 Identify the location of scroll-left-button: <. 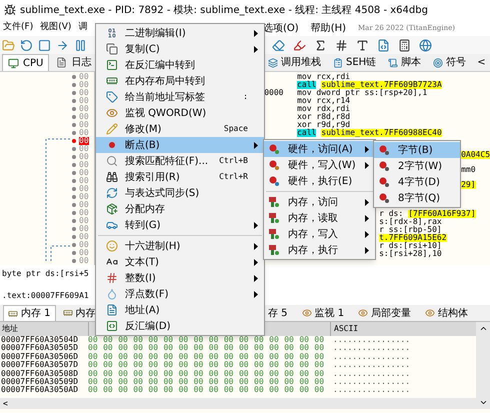
(5, 404).